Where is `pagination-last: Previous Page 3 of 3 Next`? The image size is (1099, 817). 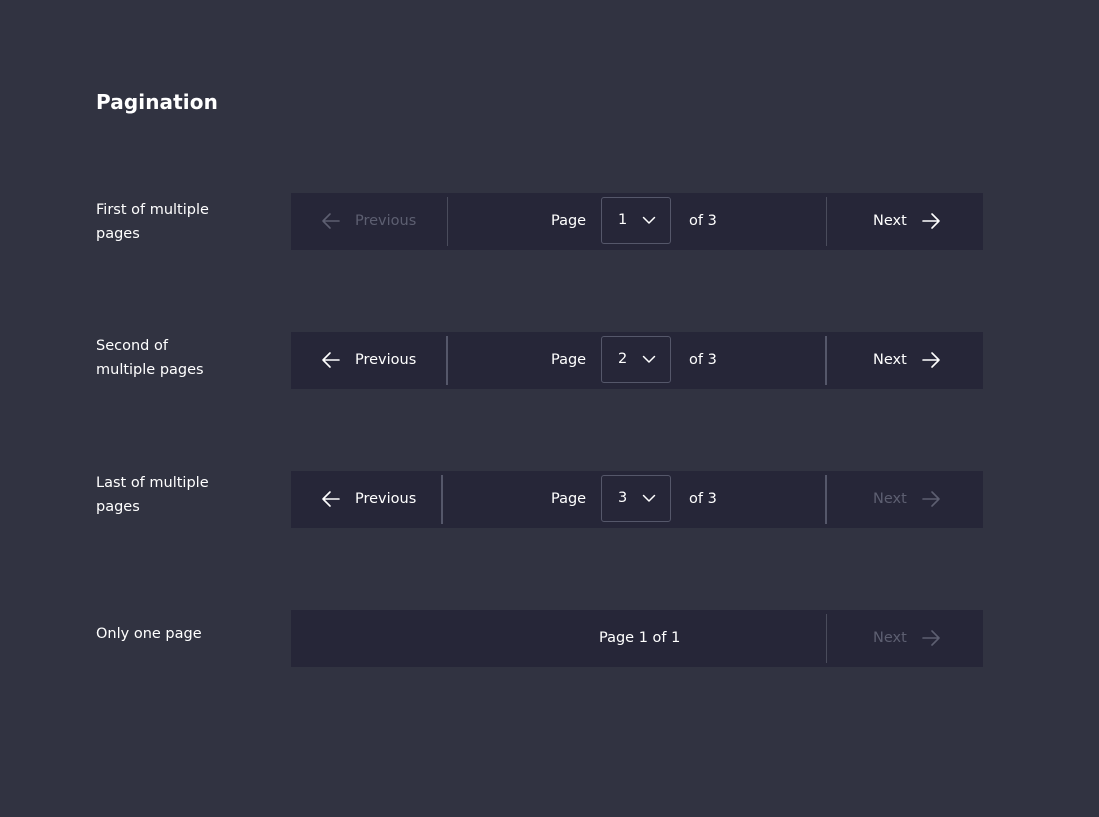 pagination-last: Previous Page 3 of 3 Next is located at coordinates (637, 499).